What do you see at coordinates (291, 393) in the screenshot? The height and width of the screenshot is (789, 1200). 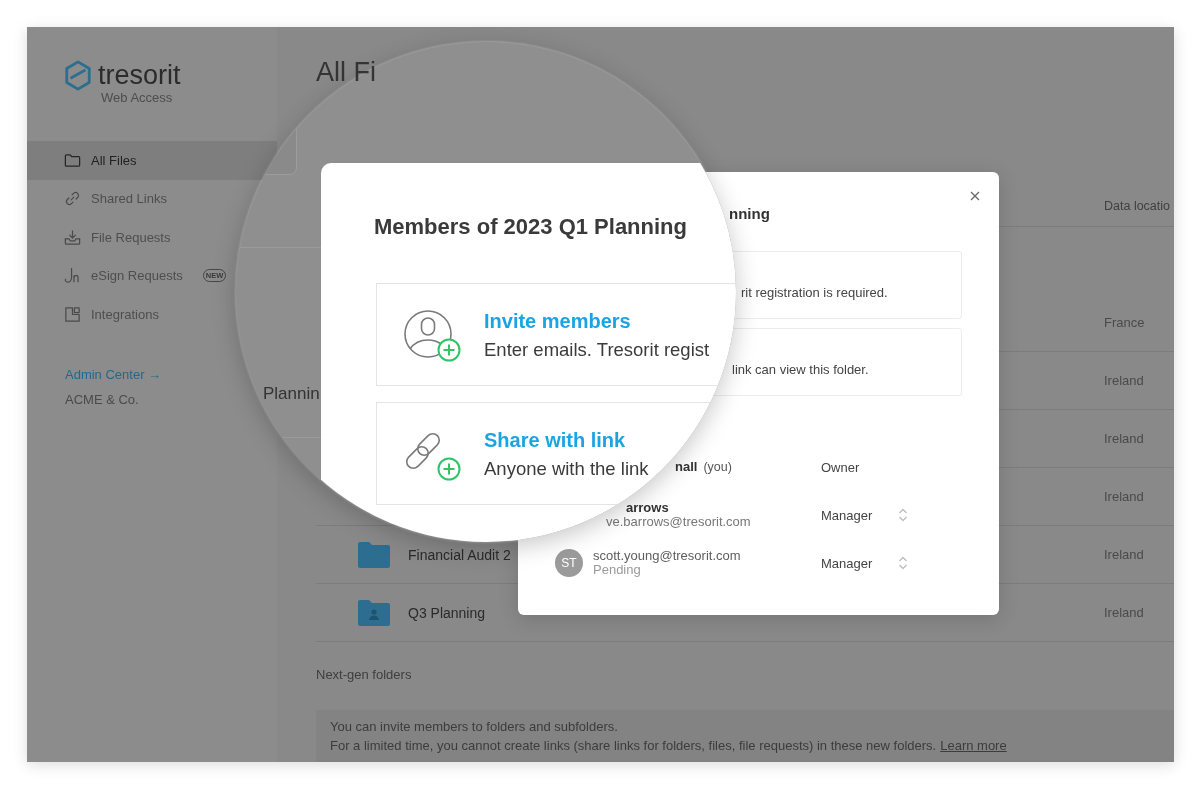 I see `folder-name: Plannin` at bounding box center [291, 393].